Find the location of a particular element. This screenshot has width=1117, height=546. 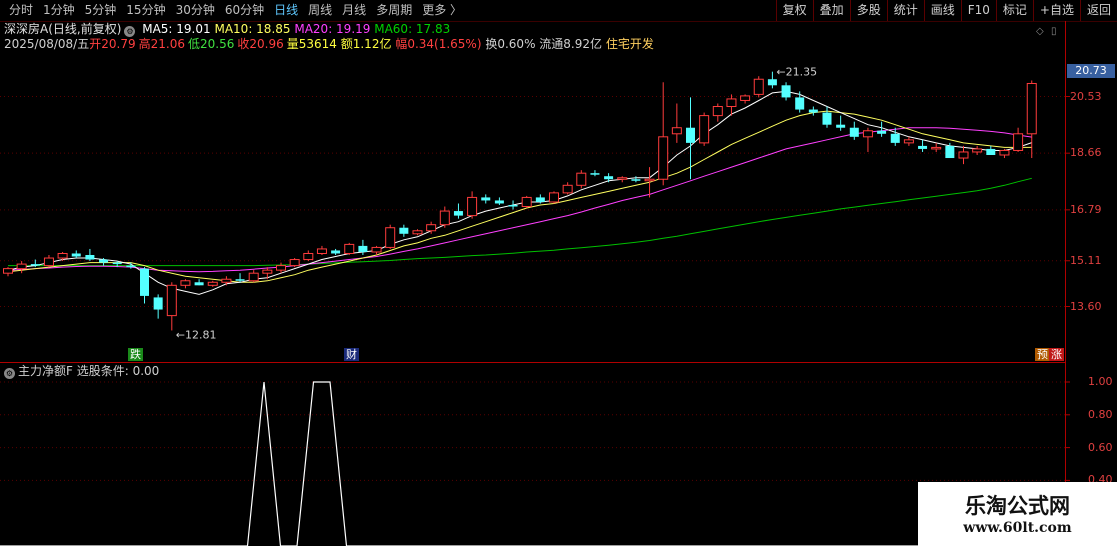

current-price-tag: 20.73 is located at coordinates (1091, 71).